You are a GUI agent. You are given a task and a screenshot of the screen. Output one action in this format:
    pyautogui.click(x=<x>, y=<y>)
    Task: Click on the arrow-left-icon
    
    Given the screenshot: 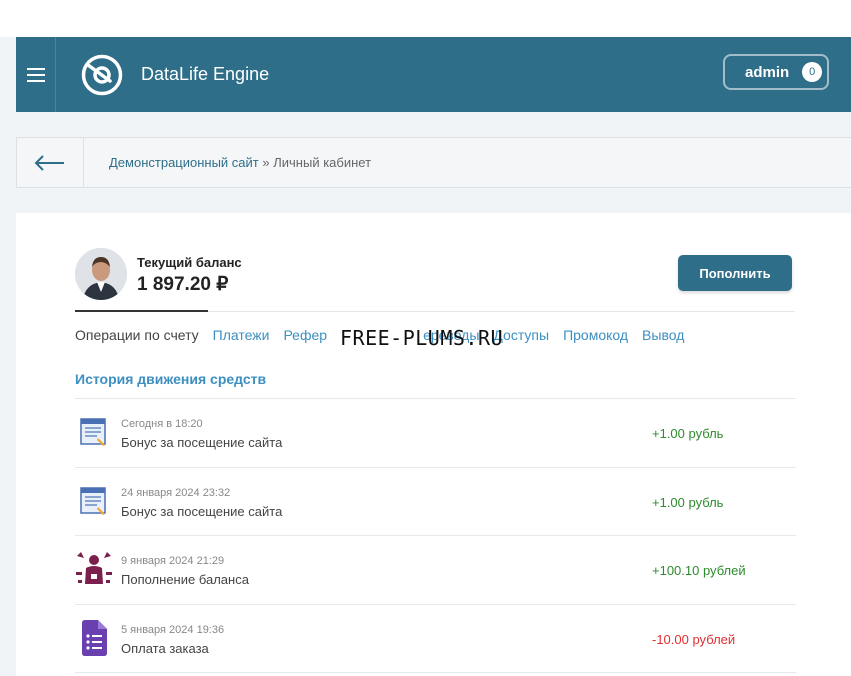 What is the action you would take?
    pyautogui.click(x=49, y=162)
    